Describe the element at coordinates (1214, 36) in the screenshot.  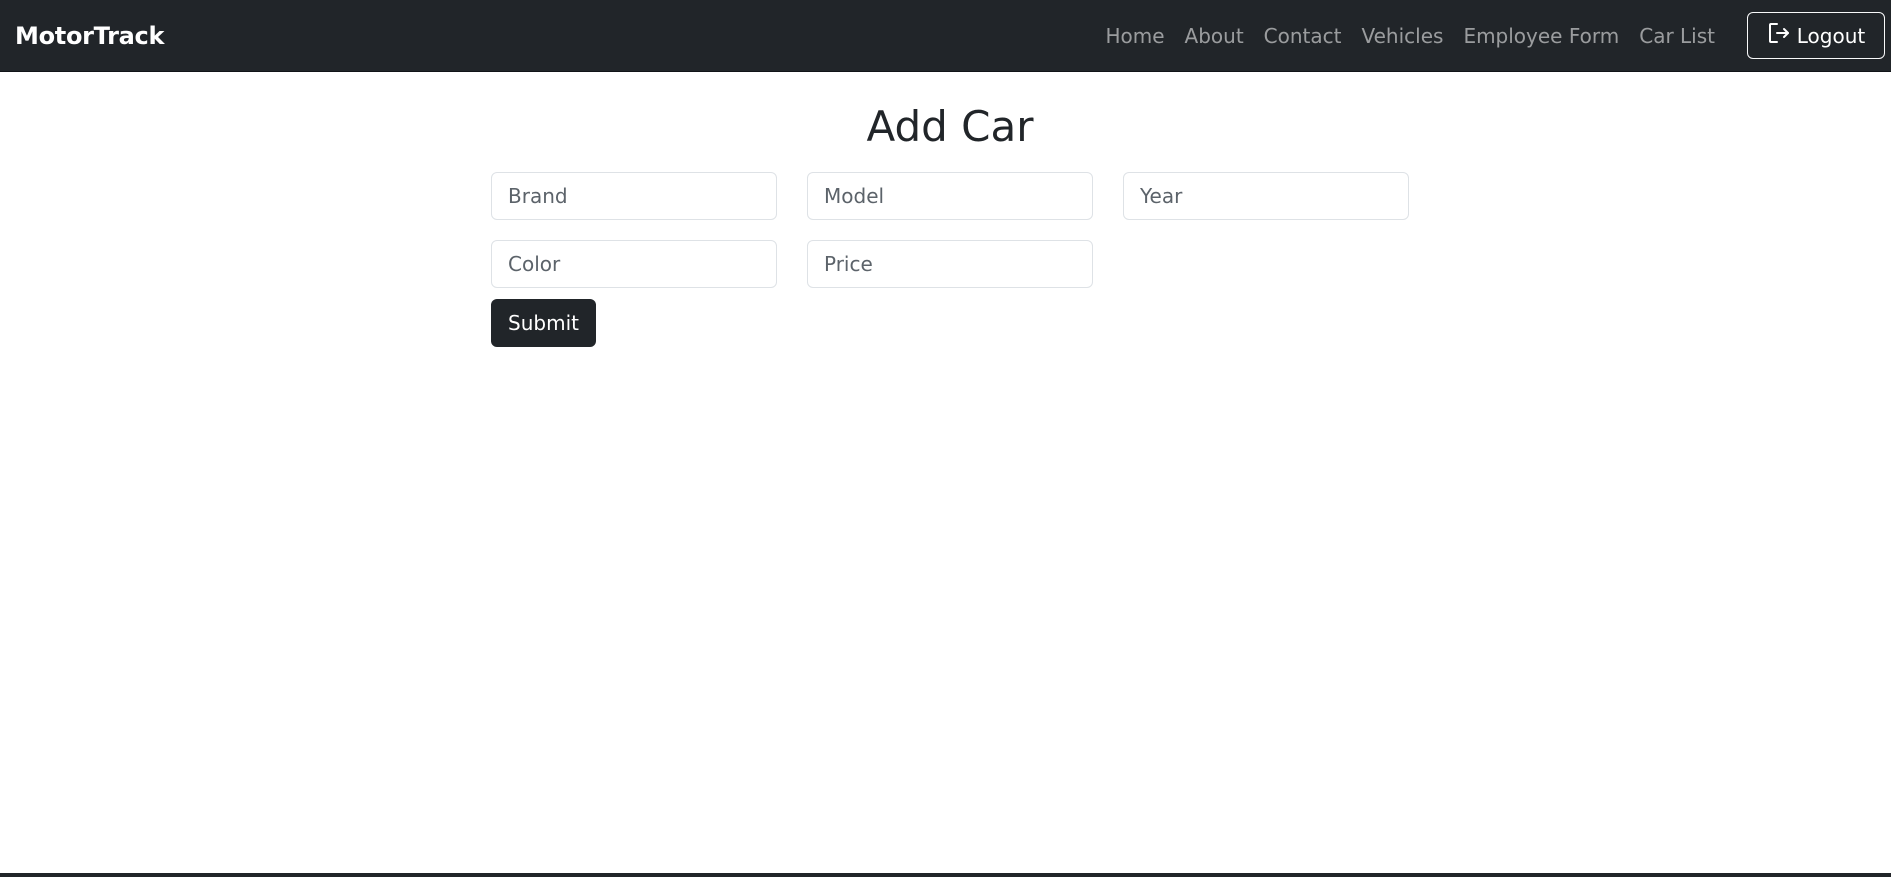
I see `nav-link-about: About` at that location.